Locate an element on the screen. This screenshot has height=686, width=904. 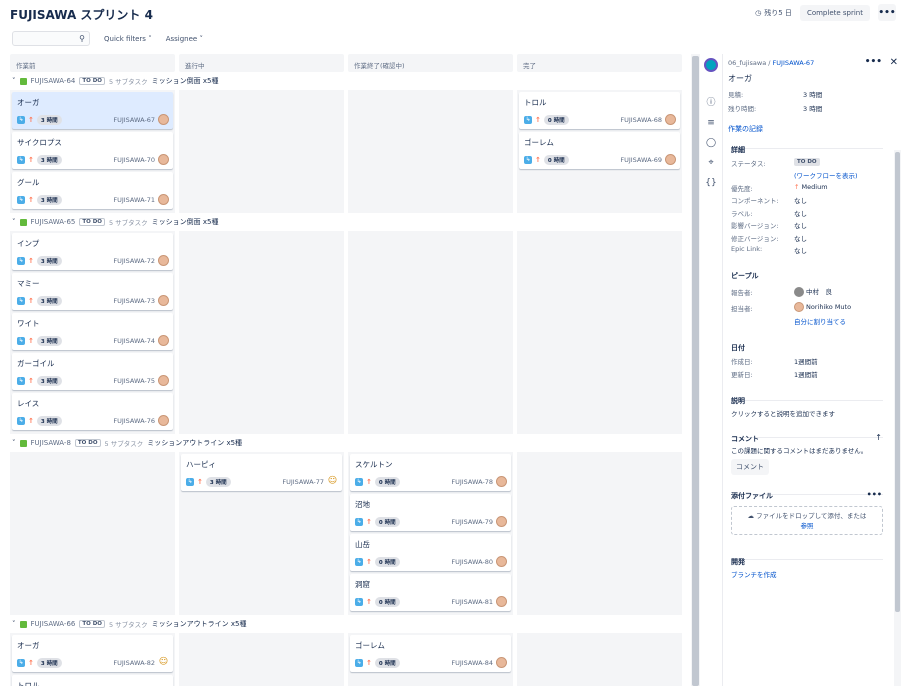
search-icon: ⚲ is located at coordinates (82, 38).